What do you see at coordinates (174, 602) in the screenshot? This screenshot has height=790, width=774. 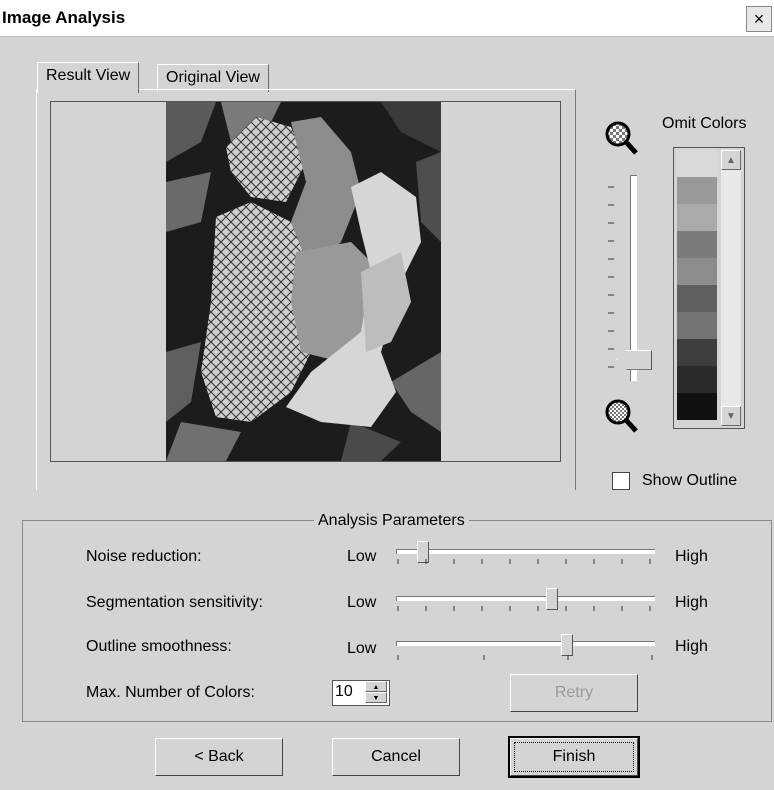 I see `segmentation-sensitivity-label: Segmentation sensitivity:` at bounding box center [174, 602].